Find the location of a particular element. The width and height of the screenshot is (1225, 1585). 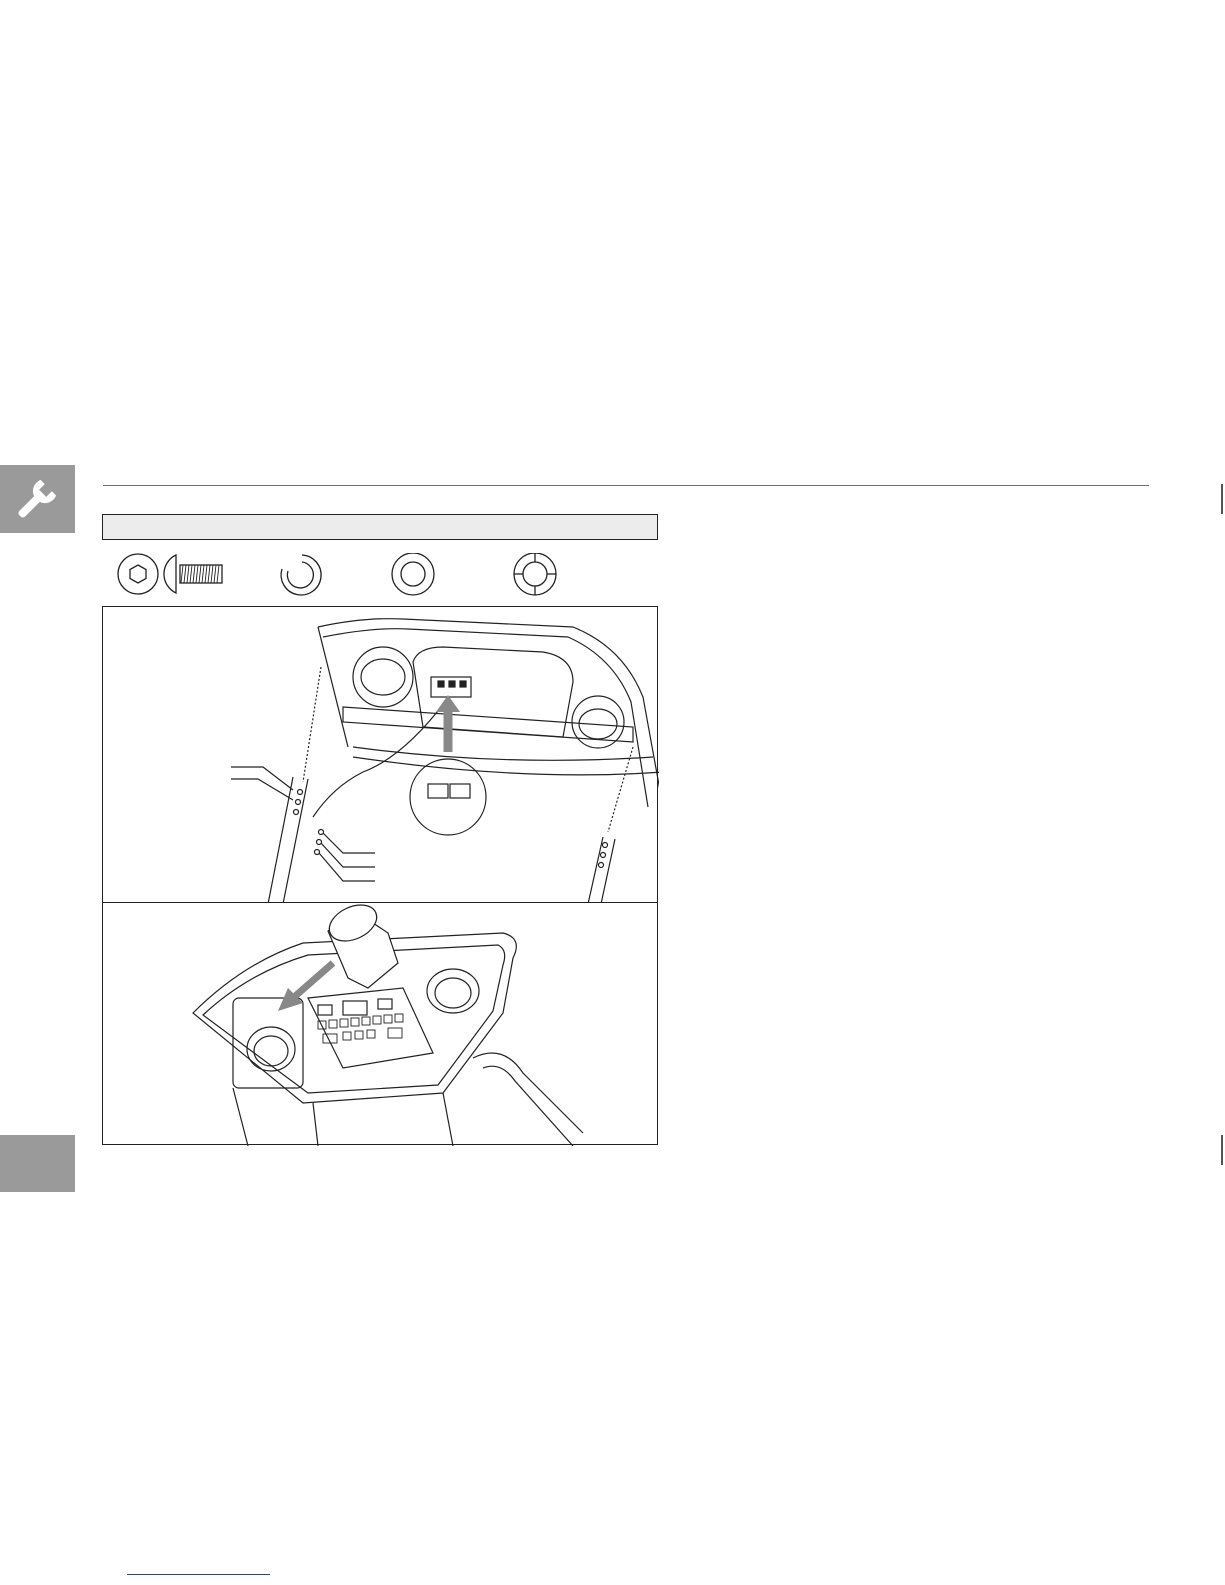

footer-link-underline is located at coordinates (198, 1574).